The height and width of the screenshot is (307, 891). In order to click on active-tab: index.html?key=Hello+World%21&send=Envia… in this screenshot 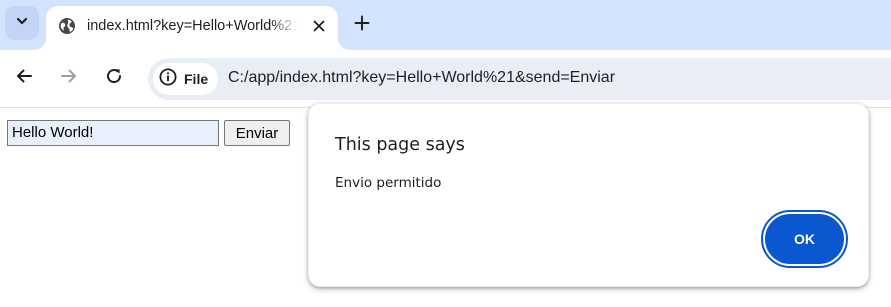, I will do `click(192, 28)`.